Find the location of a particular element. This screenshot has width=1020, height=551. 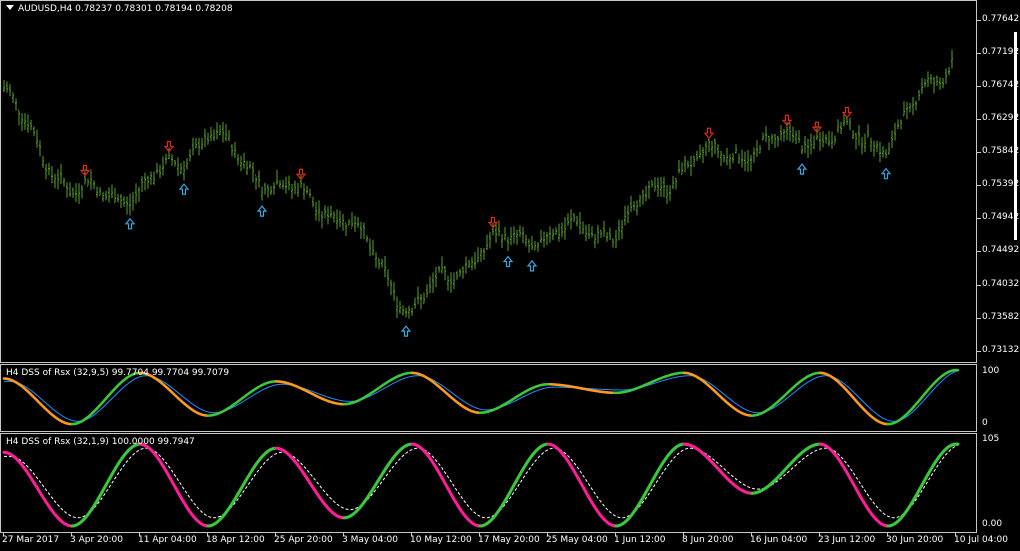

price-label: 0.74492 is located at coordinates (1001, 250).